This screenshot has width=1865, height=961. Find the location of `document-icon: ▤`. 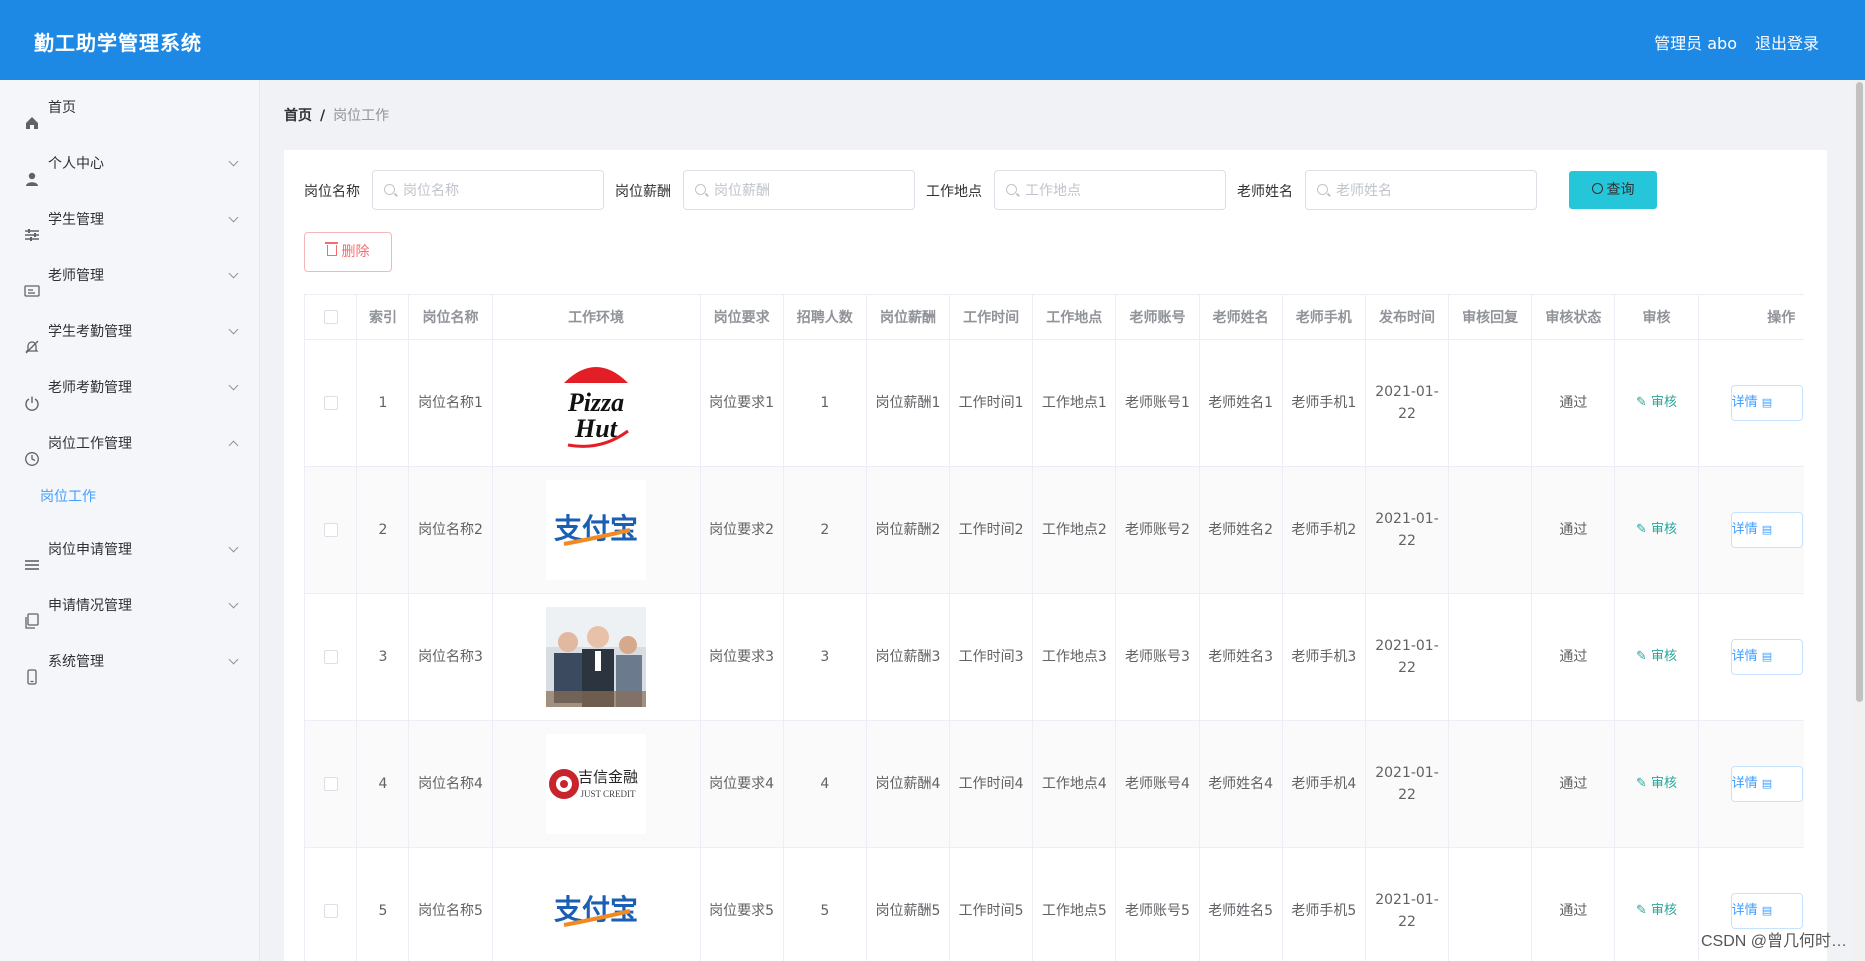

document-icon: ▤ is located at coordinates (1767, 783).